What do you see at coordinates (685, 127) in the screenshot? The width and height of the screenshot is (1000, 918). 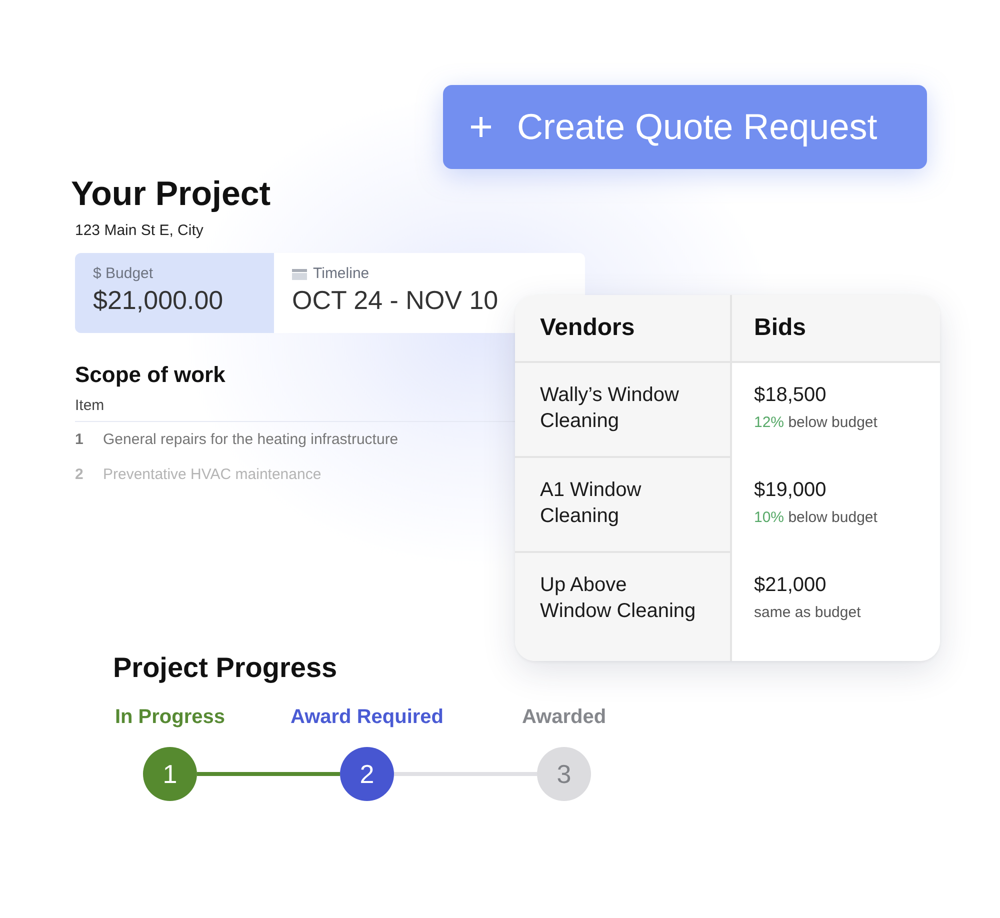 I see `create-quote-request-button: Create Quote Request` at bounding box center [685, 127].